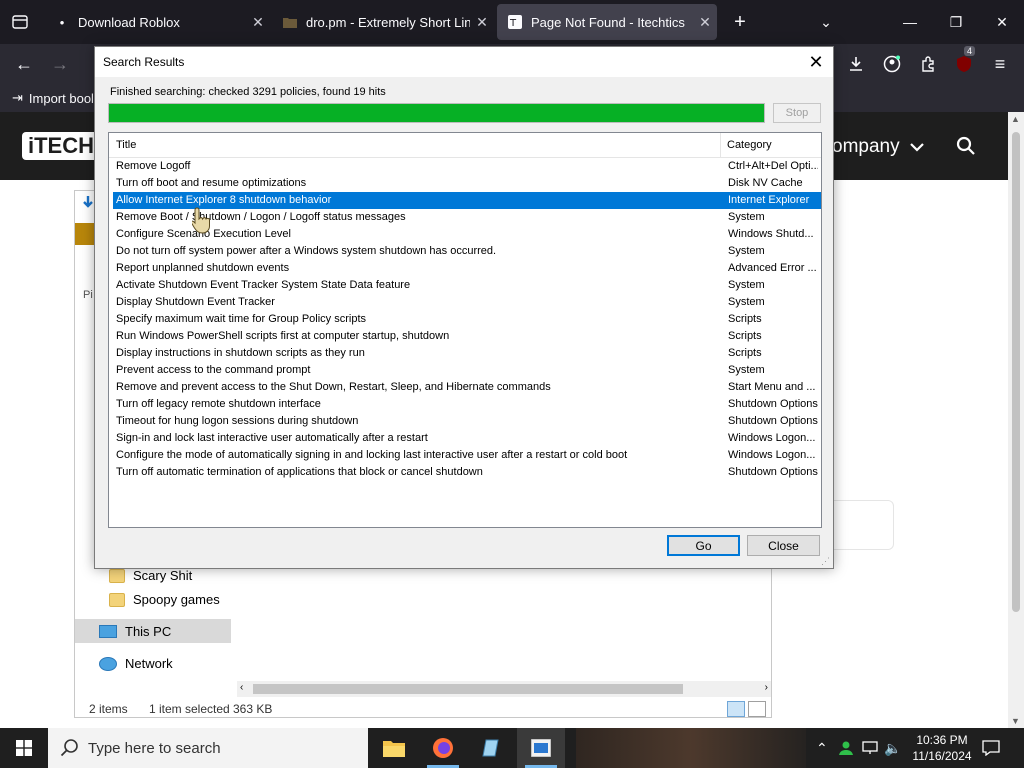 The image size is (1024, 768). What do you see at coordinates (1002, 22) in the screenshot?
I see `close-window-button: ✕` at bounding box center [1002, 22].